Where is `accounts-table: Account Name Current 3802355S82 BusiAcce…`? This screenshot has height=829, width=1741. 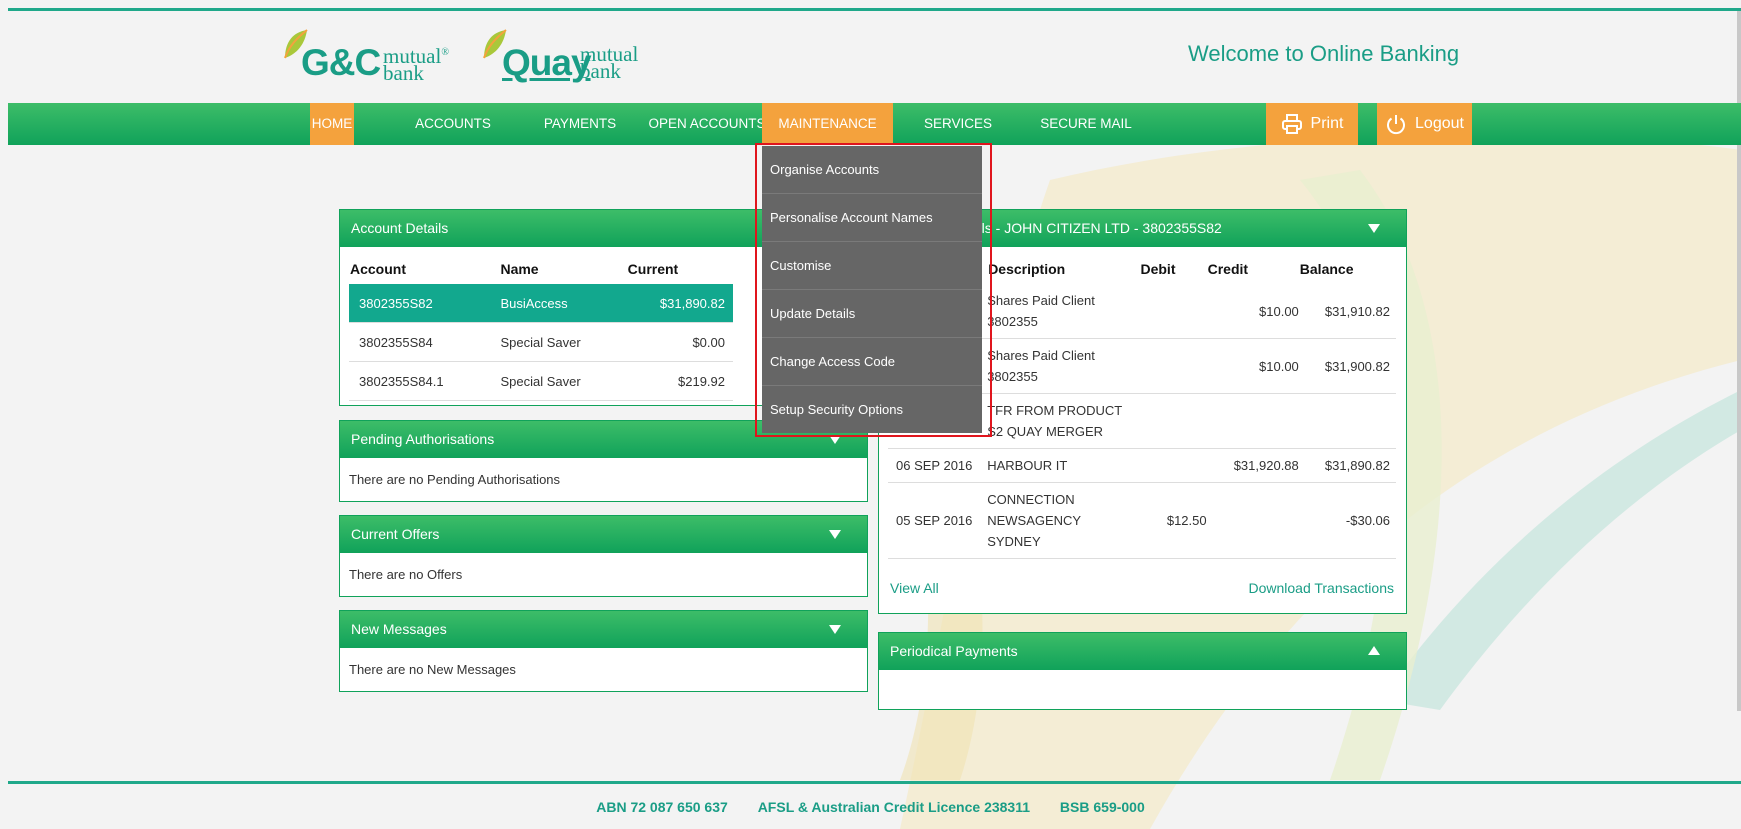
accounts-table: Account Name Current 3802355S82 BusiAcce… is located at coordinates (541, 327).